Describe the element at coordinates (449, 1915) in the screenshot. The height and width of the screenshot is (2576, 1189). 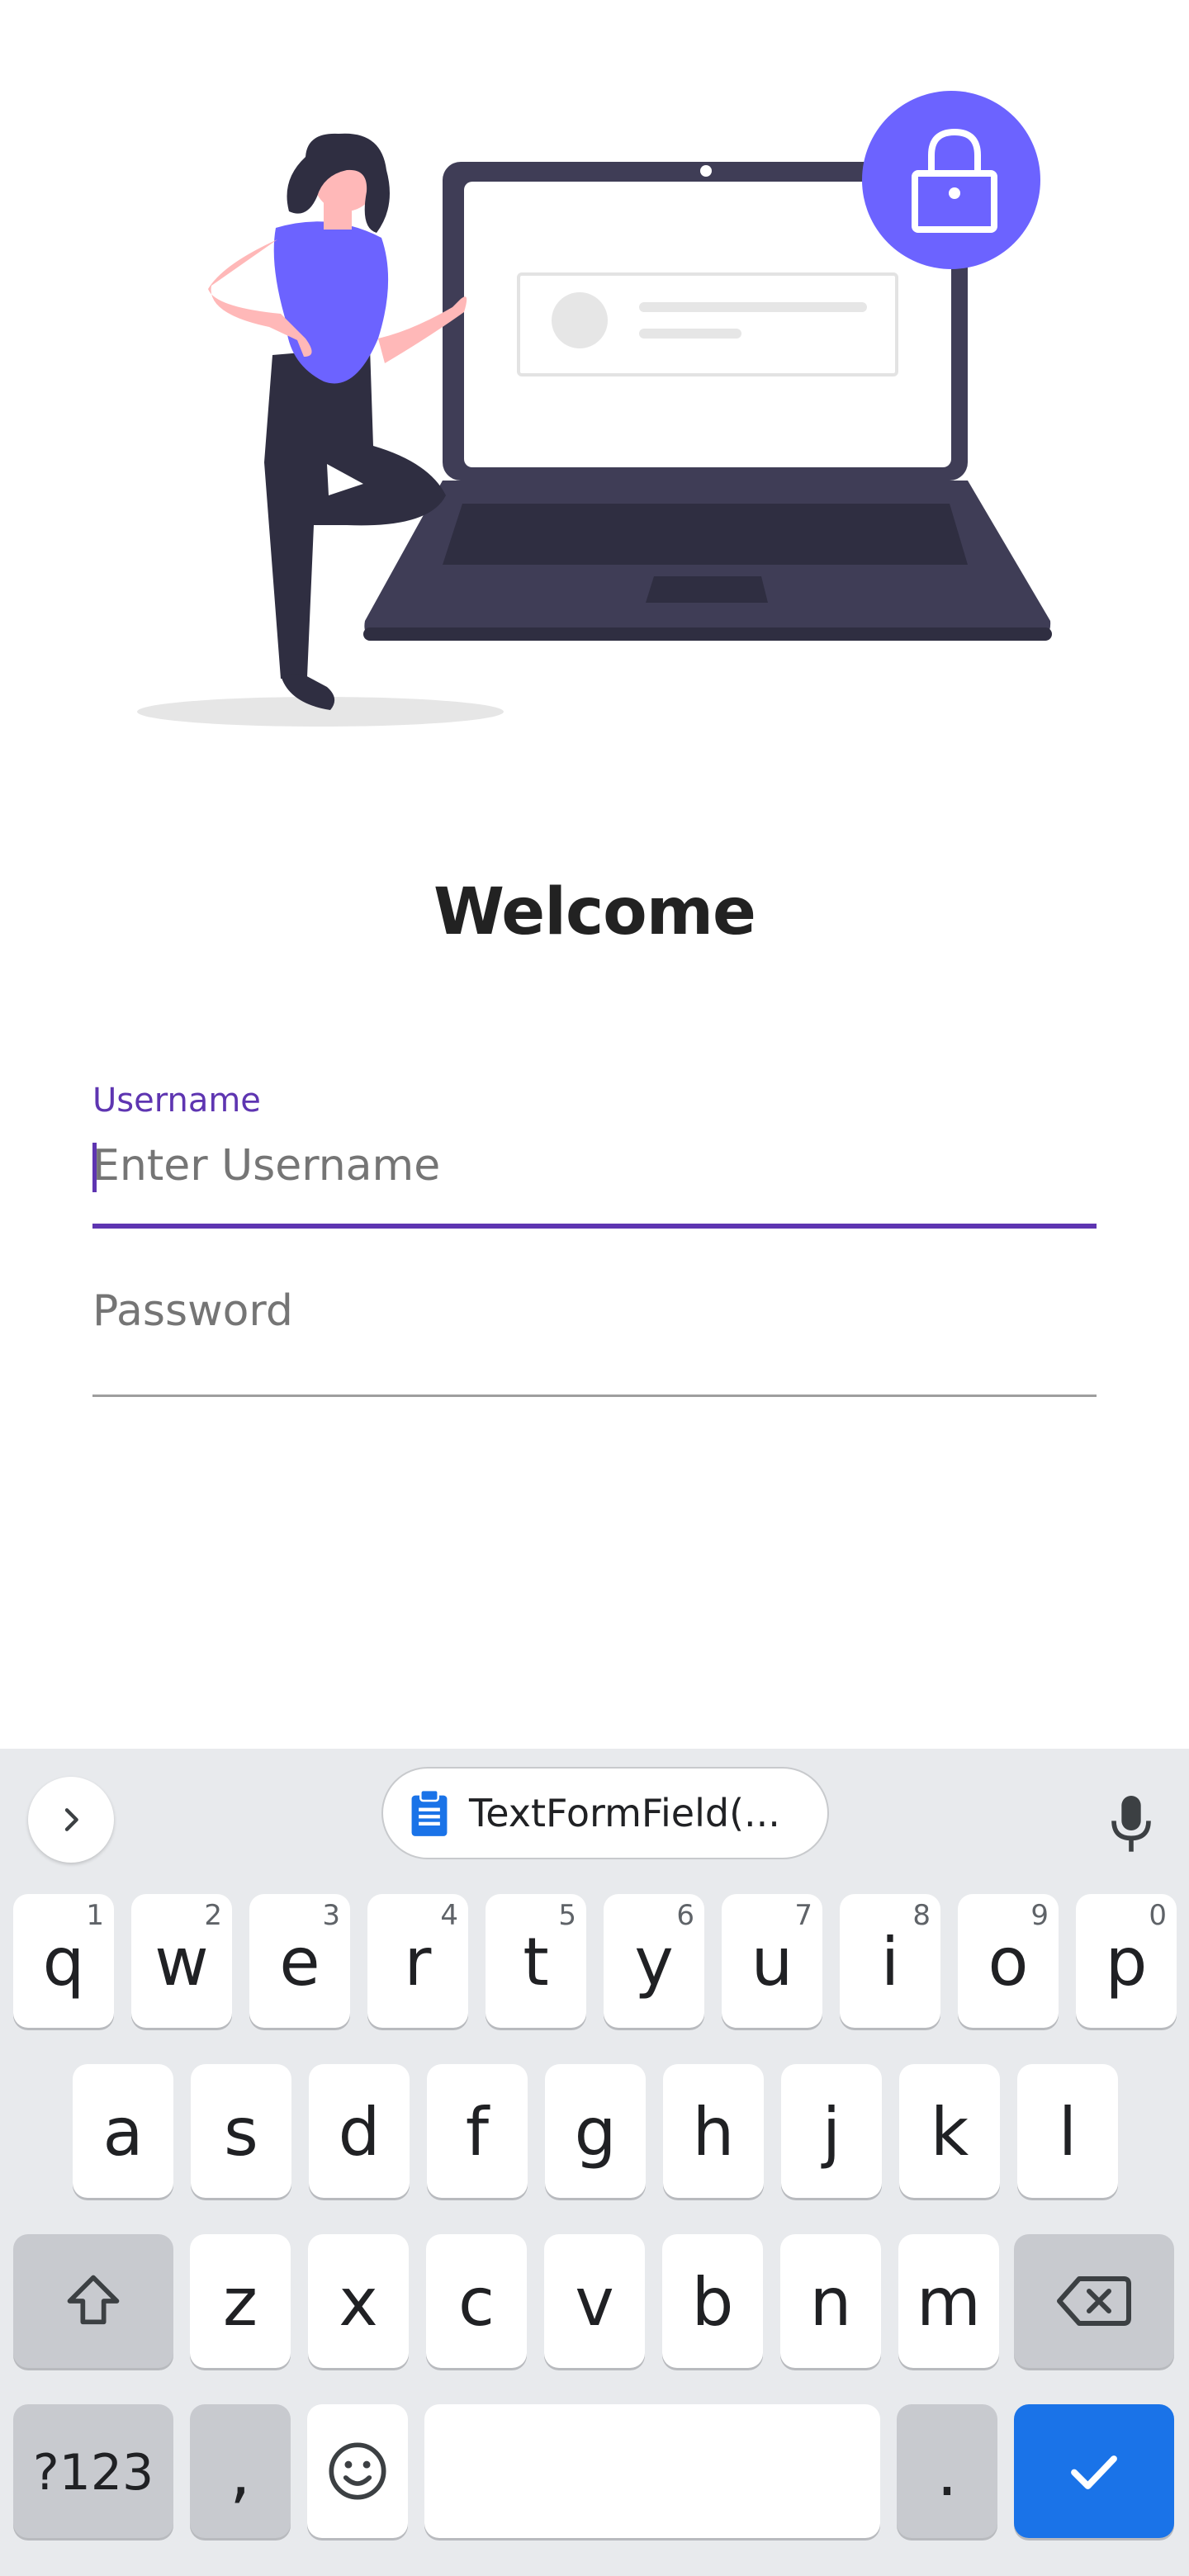
I see `key-hint: 4` at that location.